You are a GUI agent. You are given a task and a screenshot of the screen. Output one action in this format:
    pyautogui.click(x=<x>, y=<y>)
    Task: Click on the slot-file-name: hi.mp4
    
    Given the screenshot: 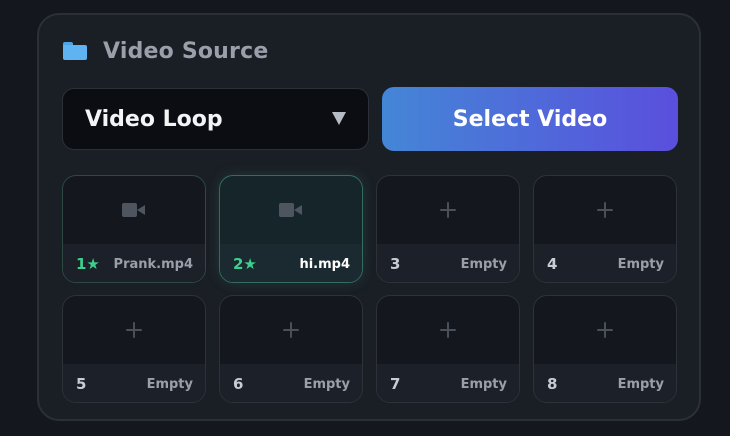 What is the action you would take?
    pyautogui.click(x=324, y=264)
    